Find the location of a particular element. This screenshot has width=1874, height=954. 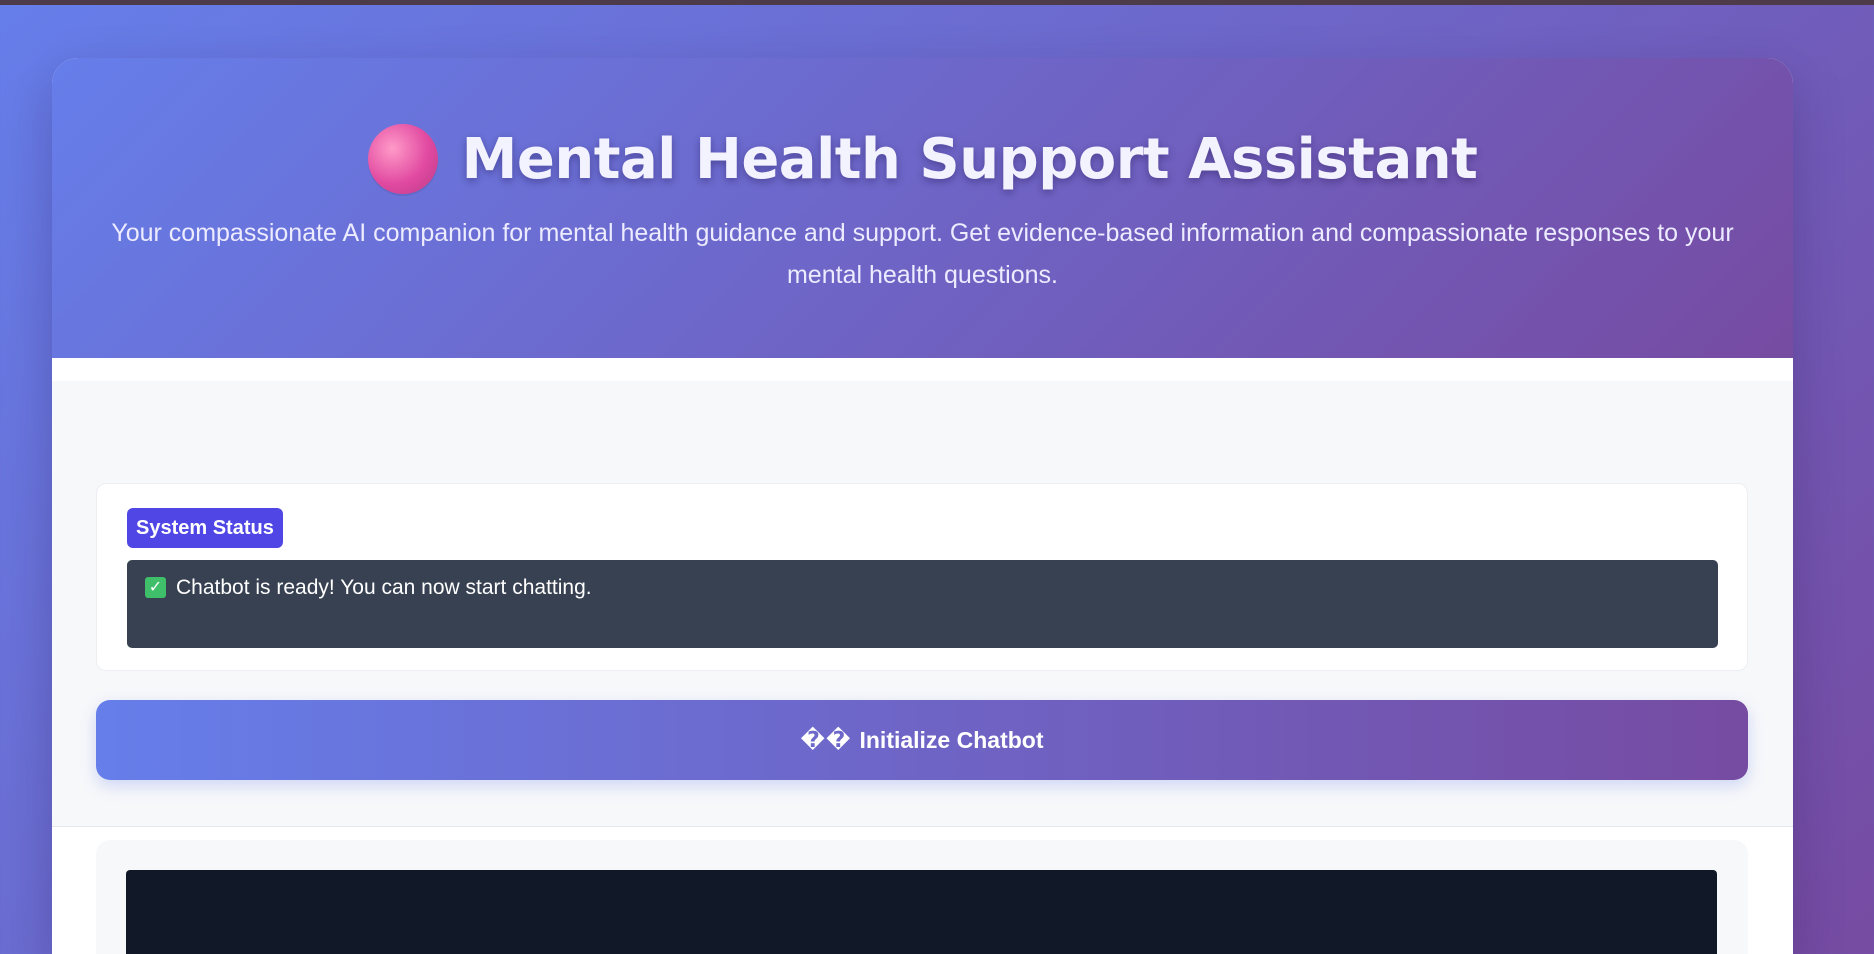

brain-icon: ● is located at coordinates (402, 159).